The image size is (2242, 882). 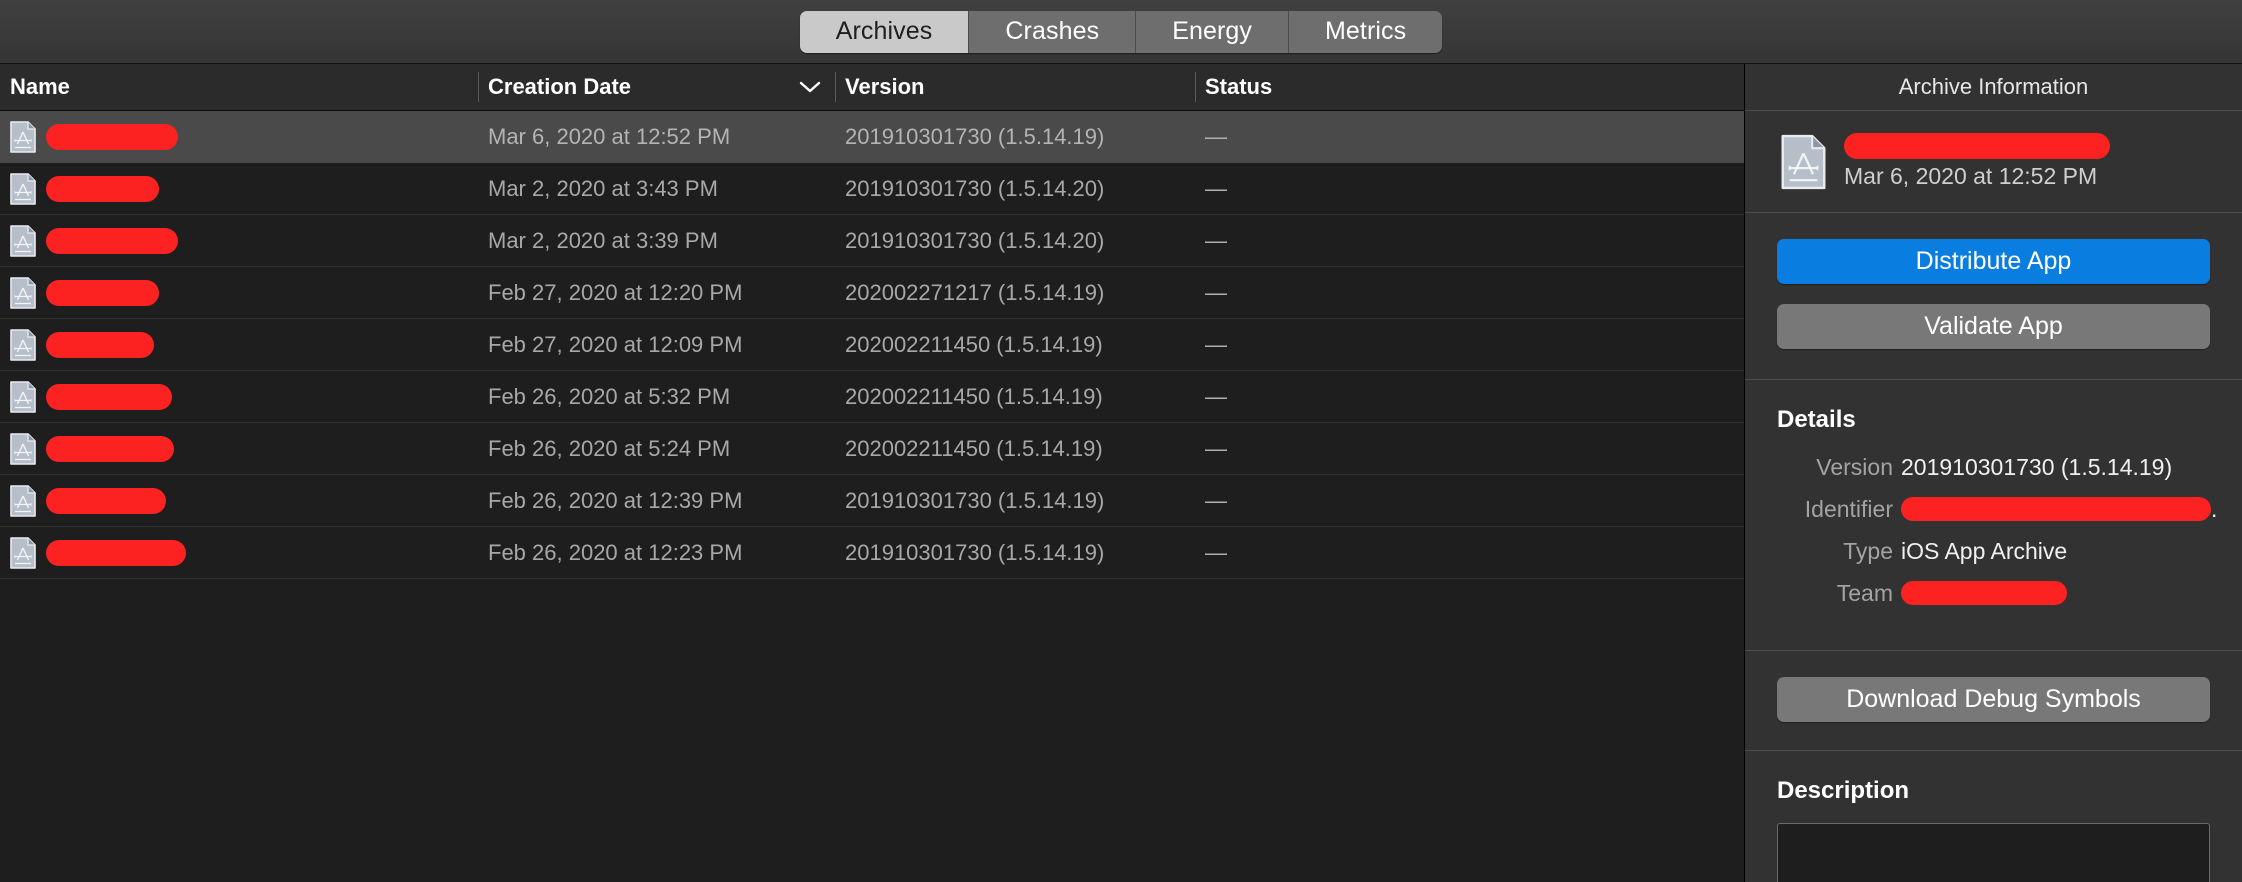 I want to click on detail-value, so click(x=1984, y=593).